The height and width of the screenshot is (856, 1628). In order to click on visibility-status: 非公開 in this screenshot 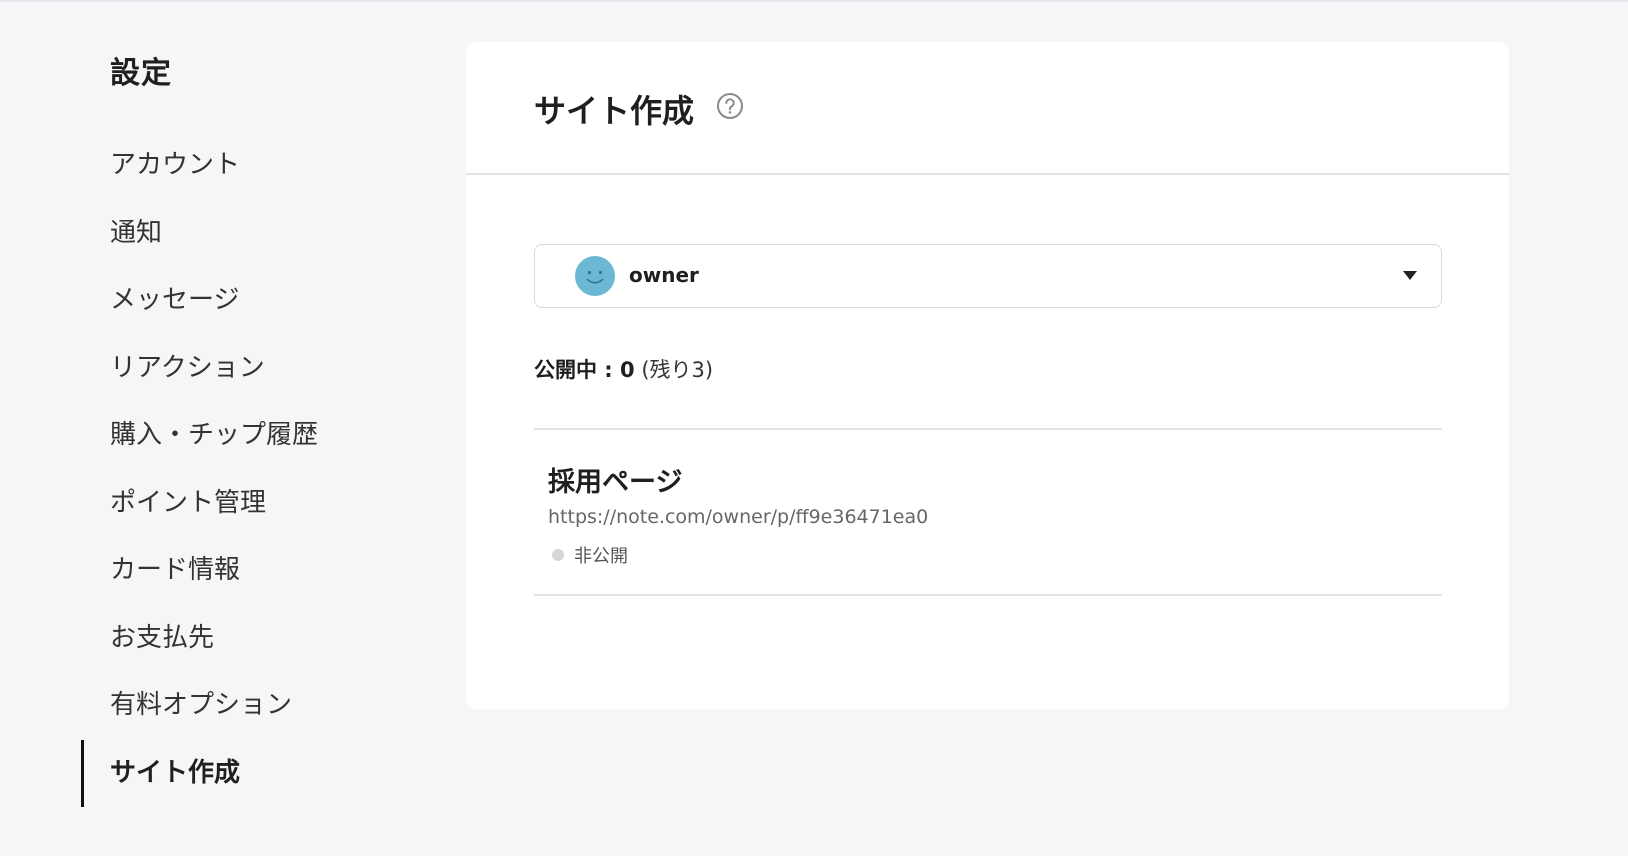, I will do `click(588, 555)`.